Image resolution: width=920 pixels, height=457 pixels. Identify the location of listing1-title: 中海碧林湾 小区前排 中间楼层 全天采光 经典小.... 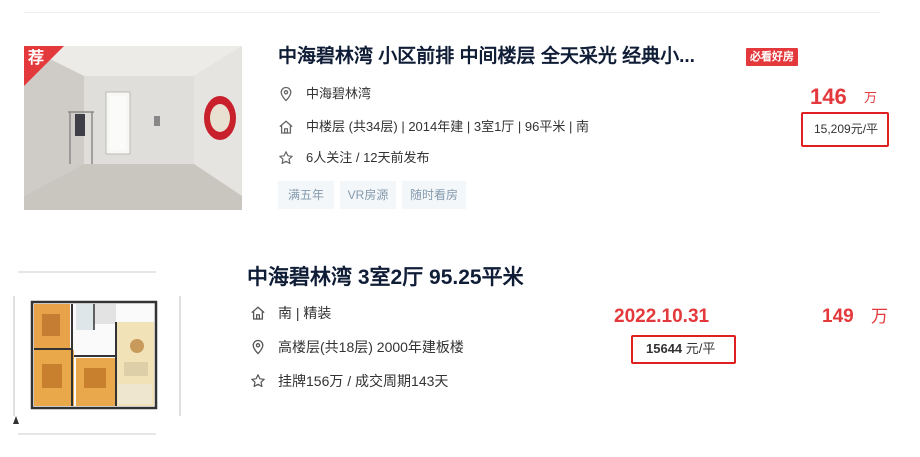
(486, 57).